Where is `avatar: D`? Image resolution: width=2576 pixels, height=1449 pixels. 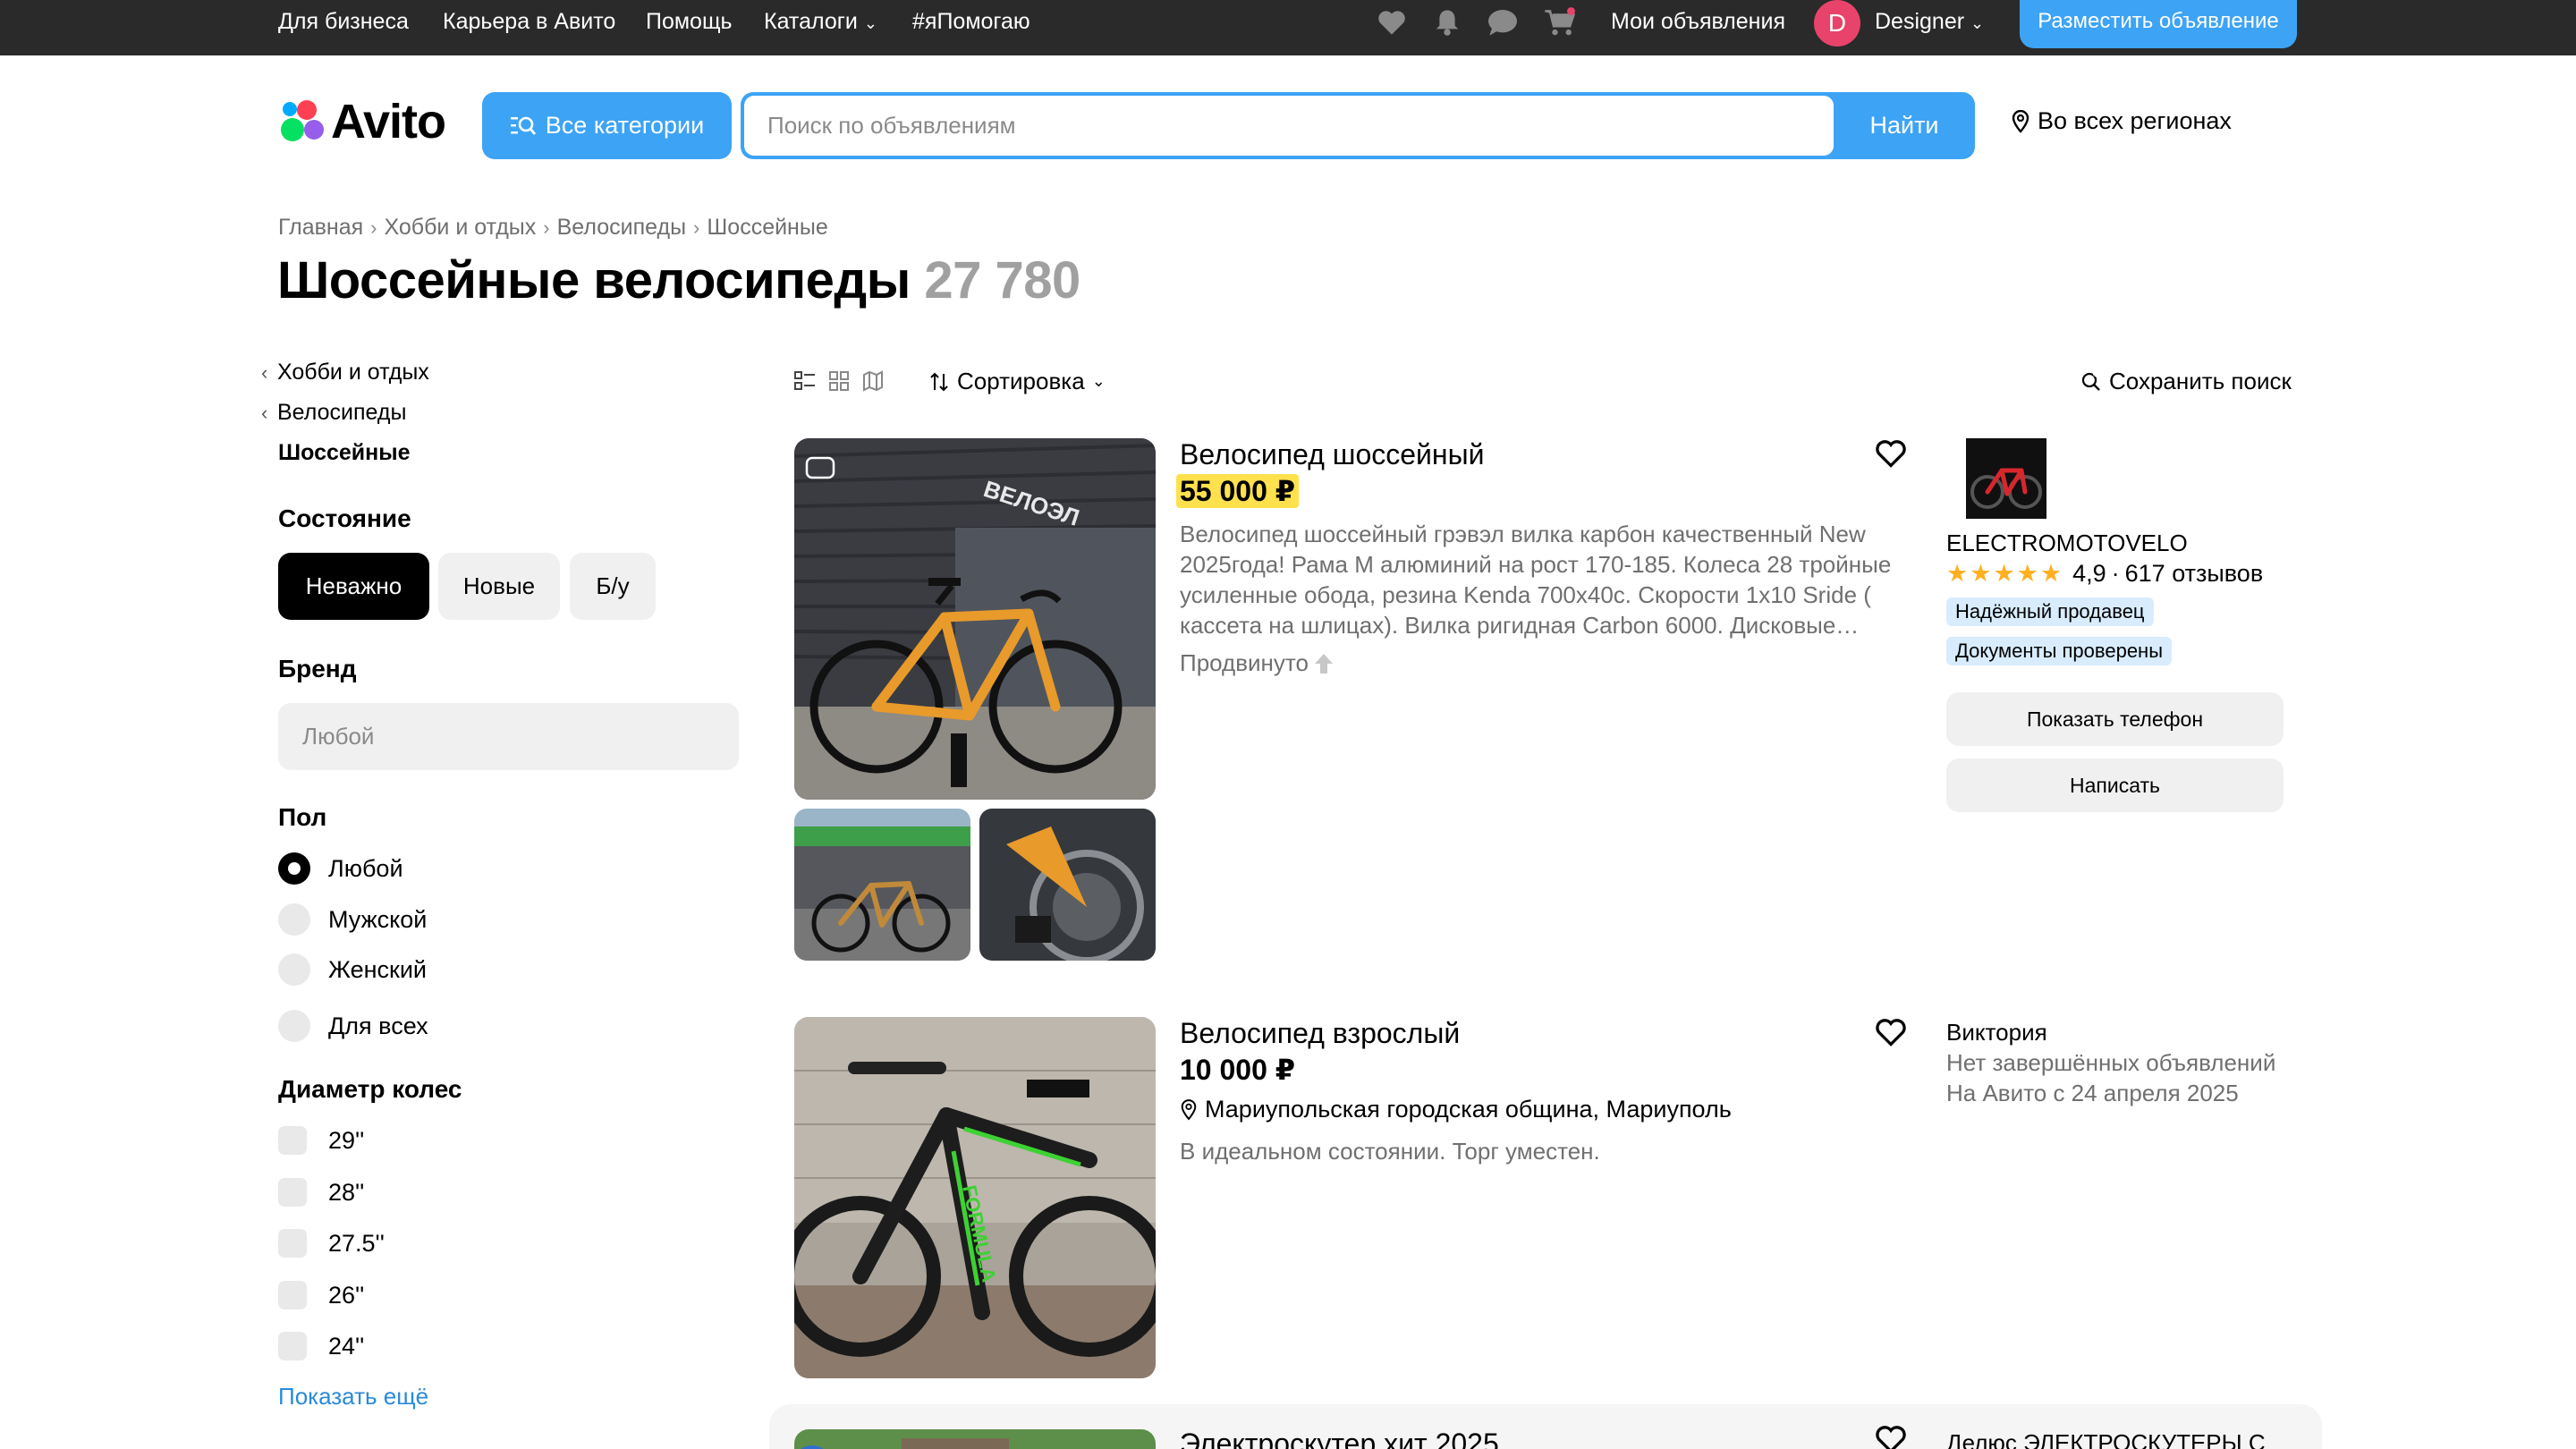 avatar: D is located at coordinates (1837, 23).